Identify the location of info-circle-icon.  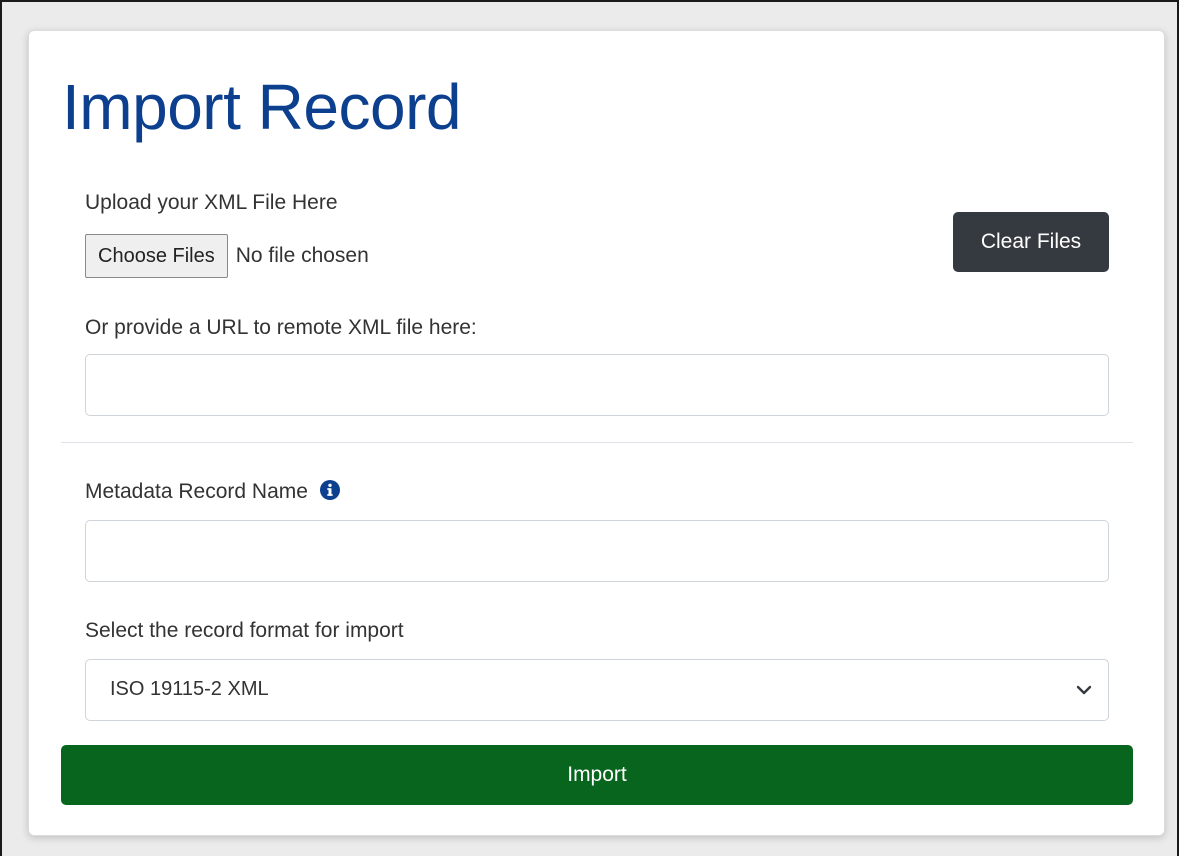
(329, 490).